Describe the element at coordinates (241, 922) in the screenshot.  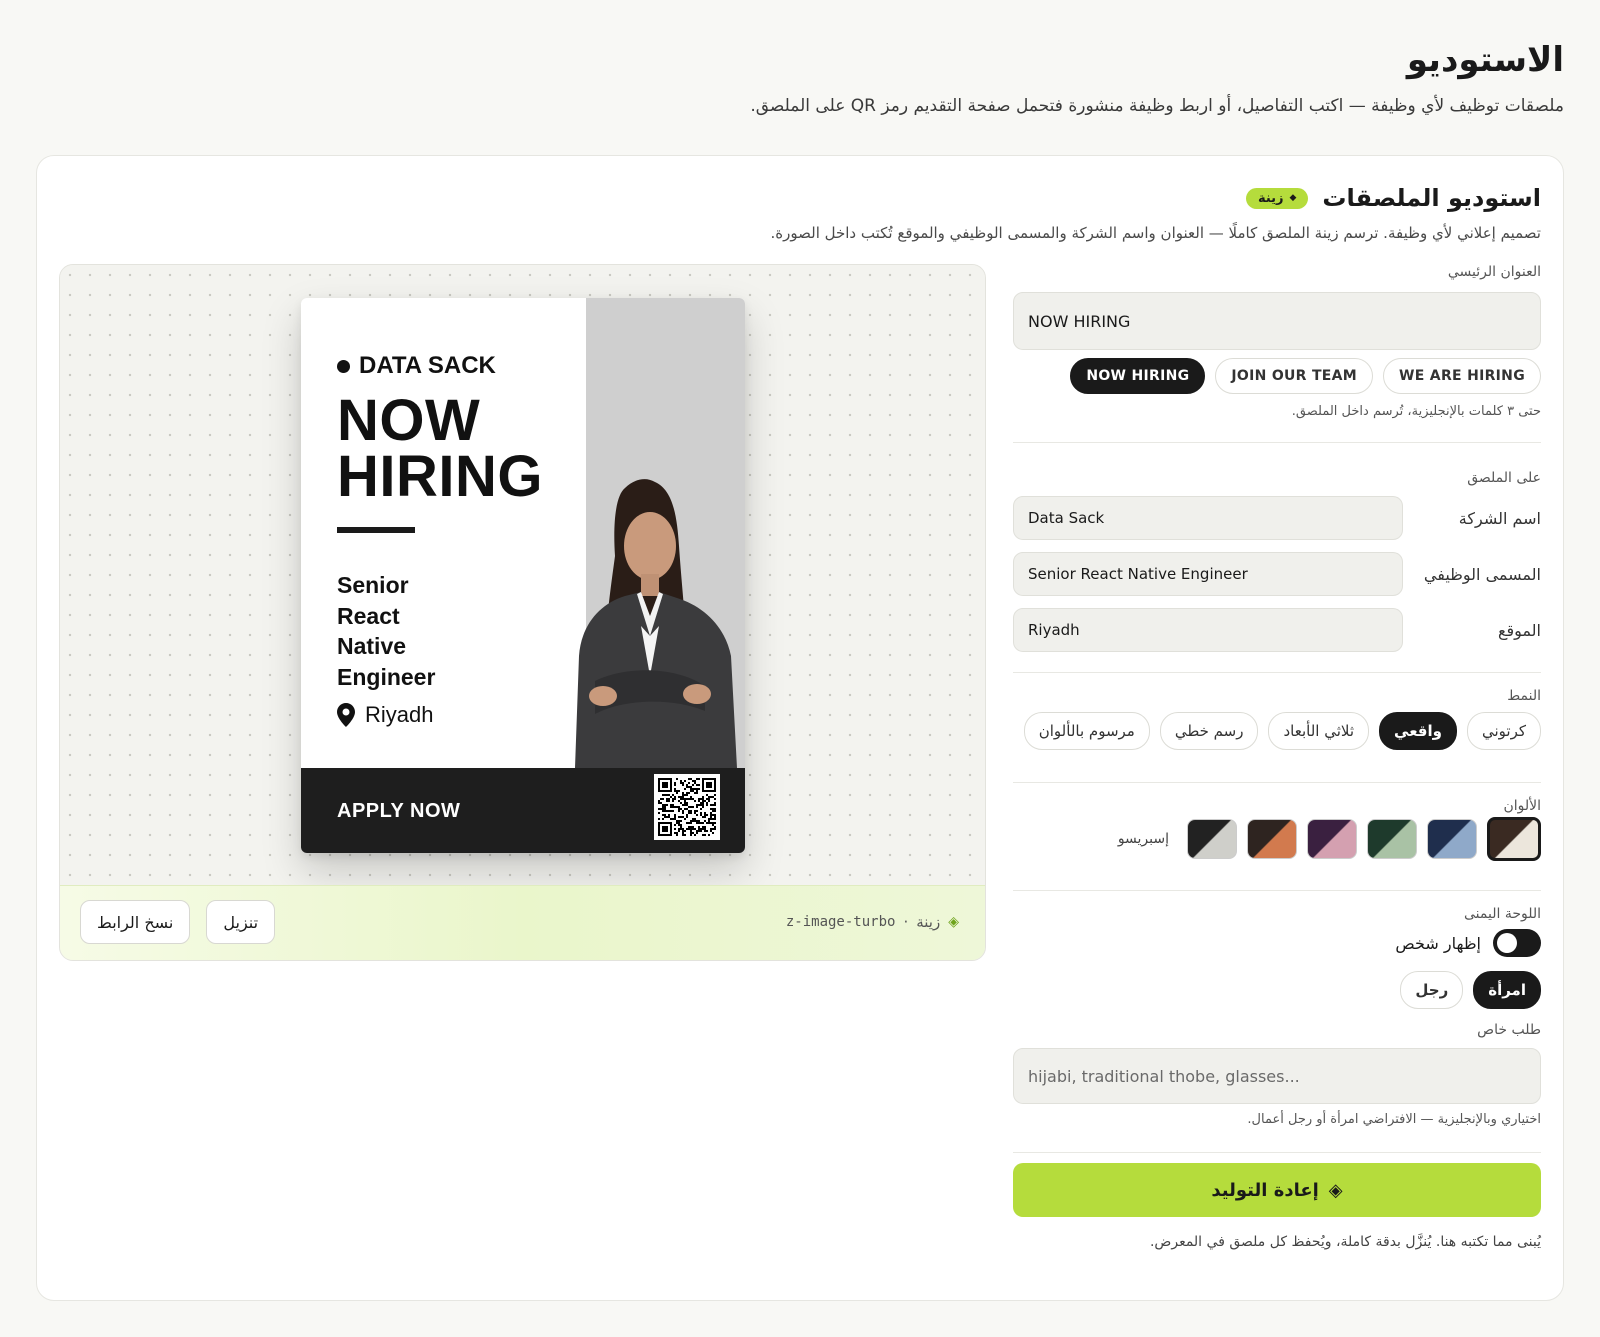
I see `download-button: تنزيل` at that location.